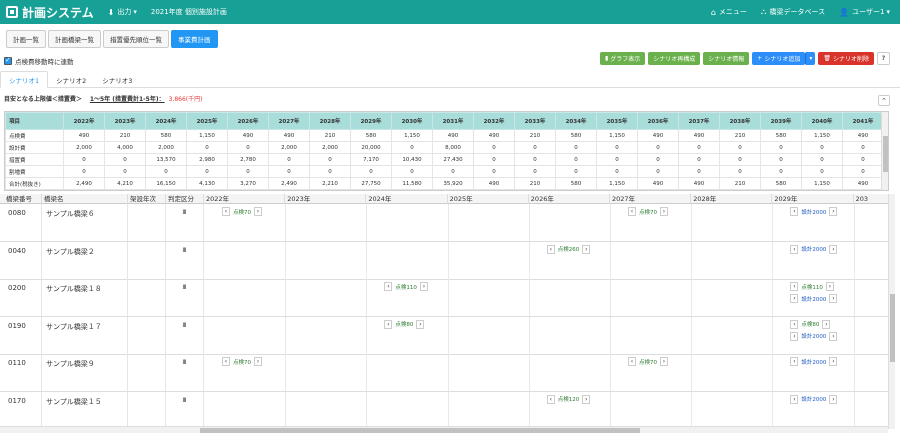  Describe the element at coordinates (444, 335) in the screenshot. I see `table-row: 0190 サンプル橋梁１７ Ⅲ ‹ 点検80 › ‹ 点検80 › ‹ 設計2000 ›` at that location.